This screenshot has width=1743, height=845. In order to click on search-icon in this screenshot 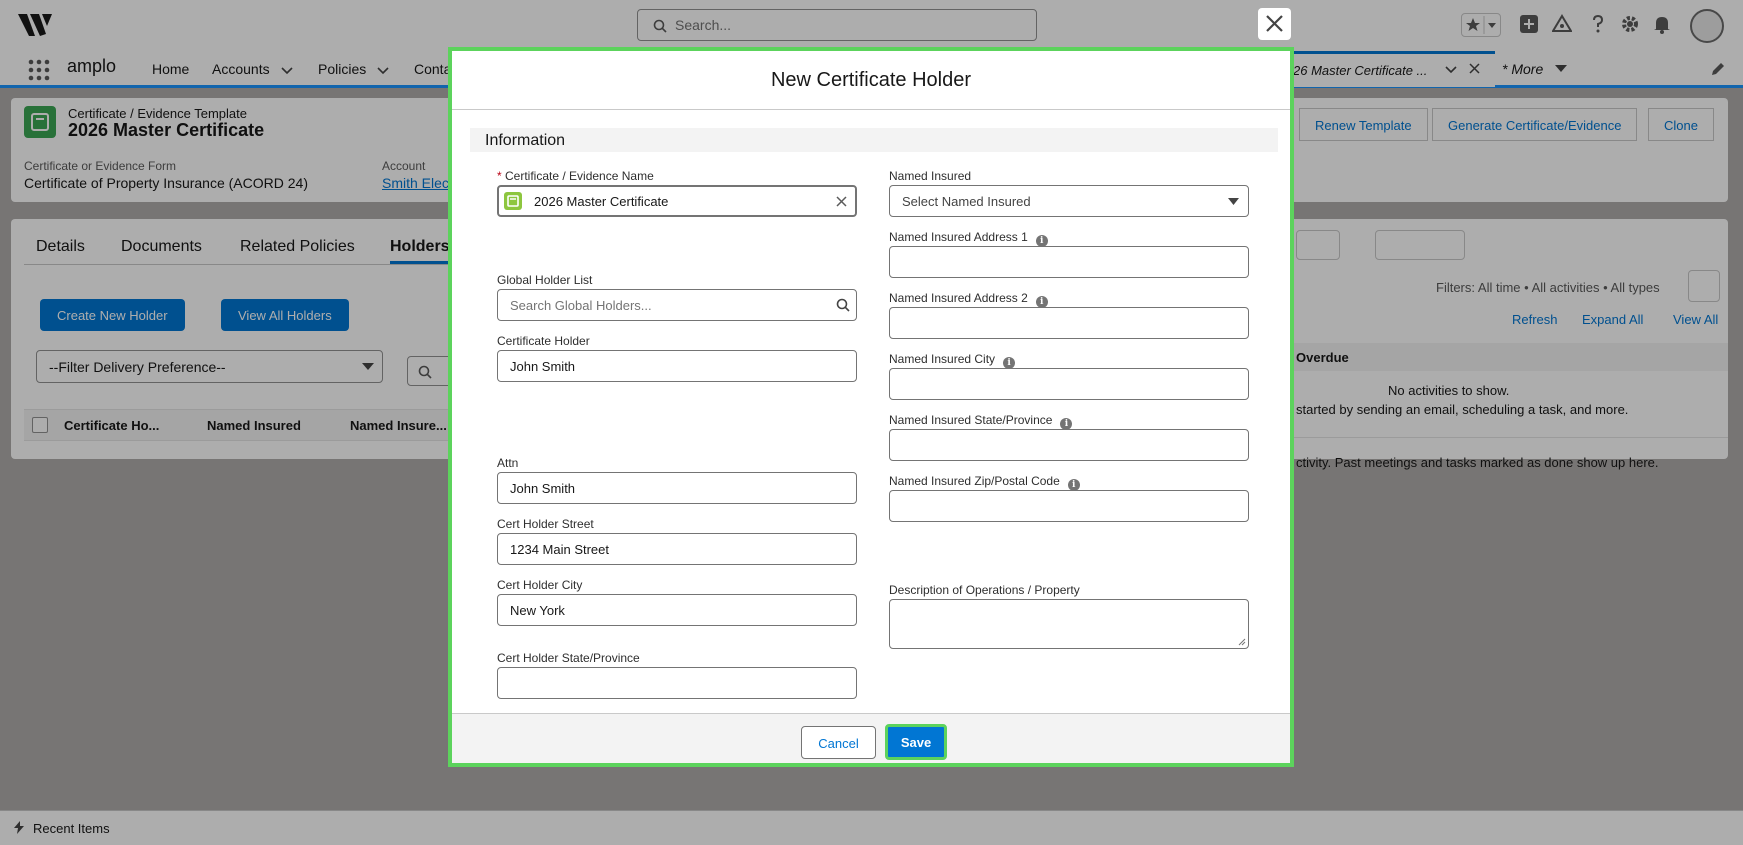, I will do `click(843, 305)`.